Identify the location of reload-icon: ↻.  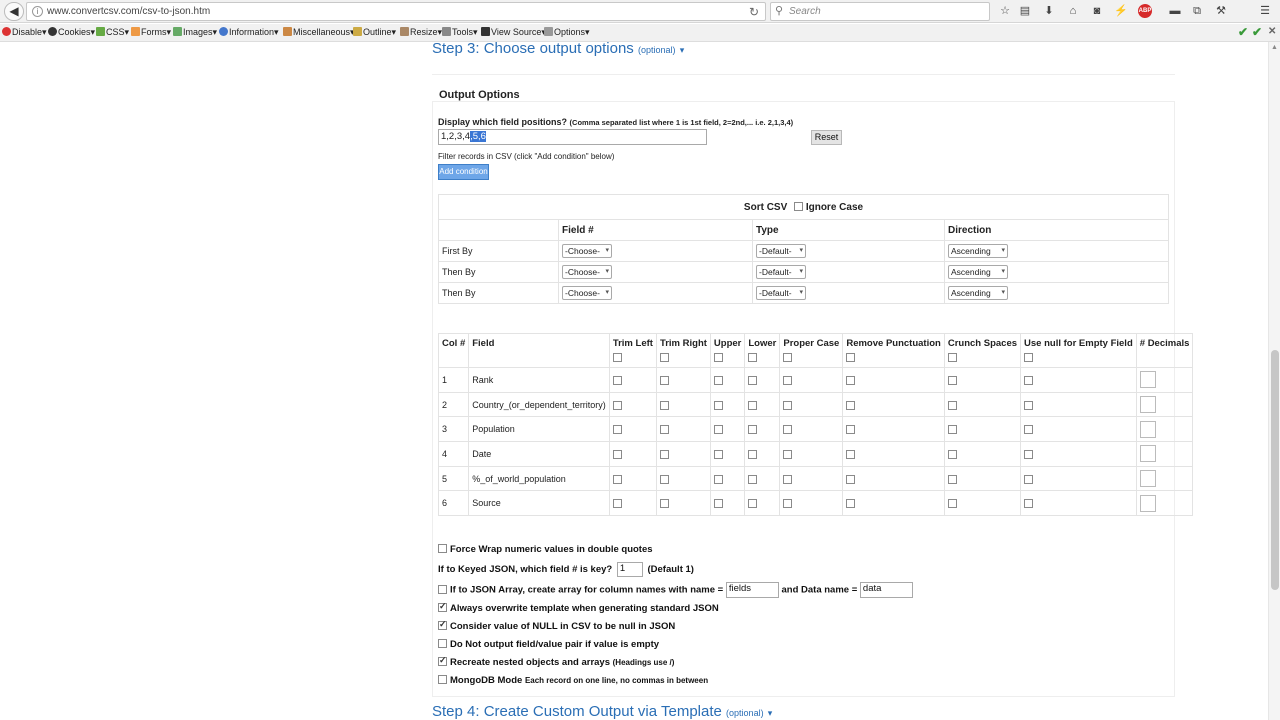
(754, 12).